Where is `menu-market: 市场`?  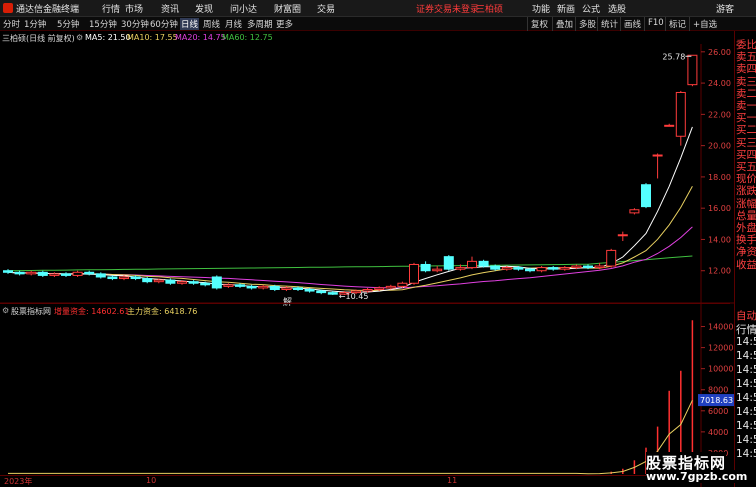
menu-market: 市场 is located at coordinates (134, 8).